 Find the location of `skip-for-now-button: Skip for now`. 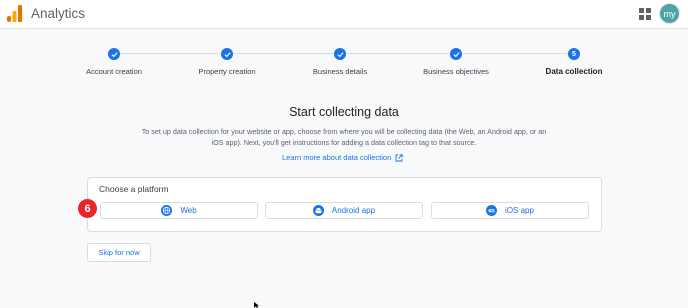

skip-for-now-button: Skip for now is located at coordinates (119, 252).